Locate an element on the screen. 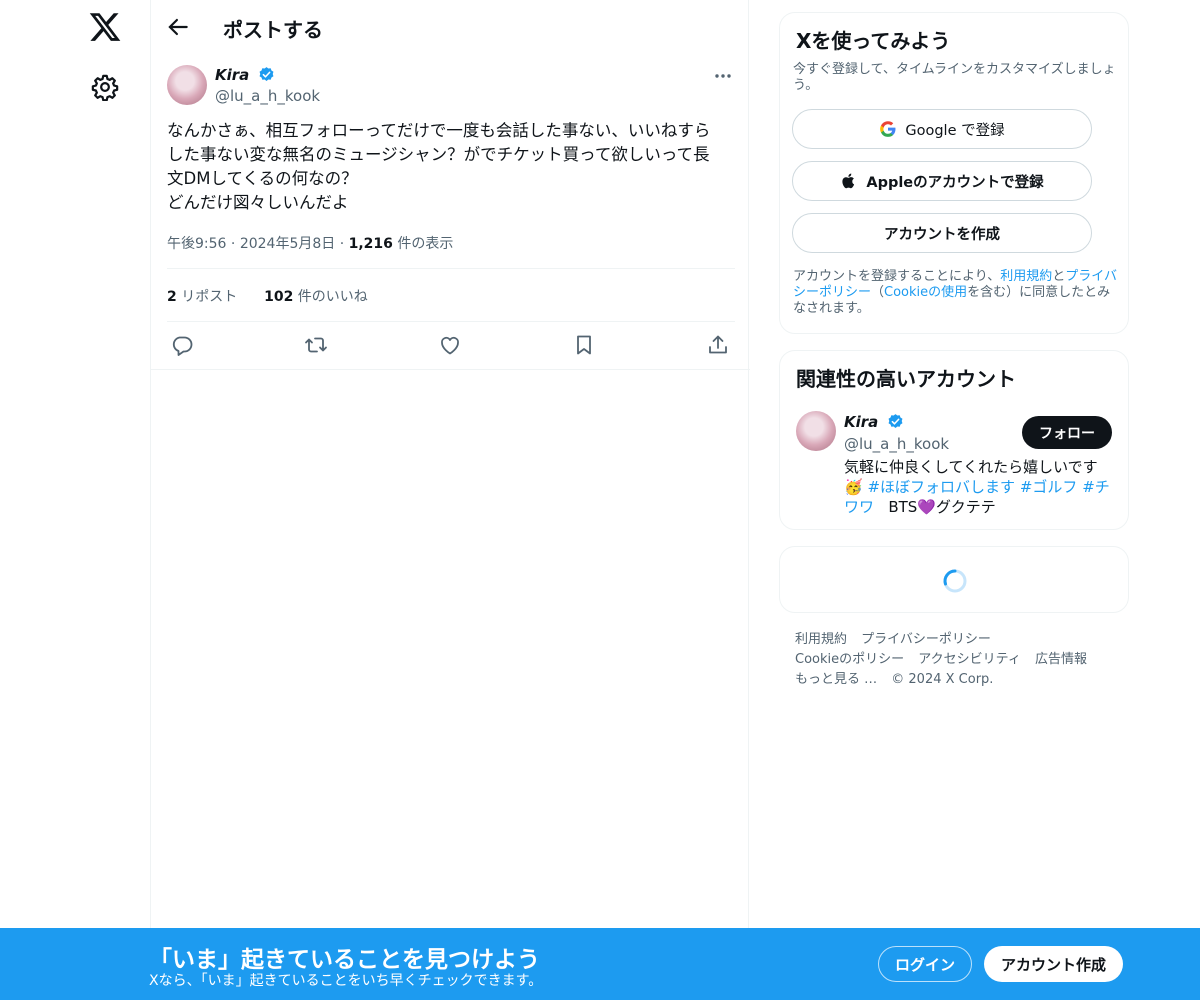 Image resolution: width=1200 pixels, height=1000 pixels. like-icon is located at coordinates (450, 345).